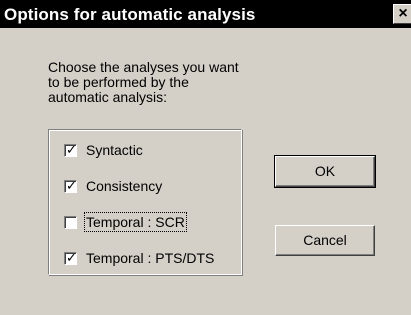 The width and height of the screenshot is (411, 315). I want to click on close-button: ×, so click(402, 14).